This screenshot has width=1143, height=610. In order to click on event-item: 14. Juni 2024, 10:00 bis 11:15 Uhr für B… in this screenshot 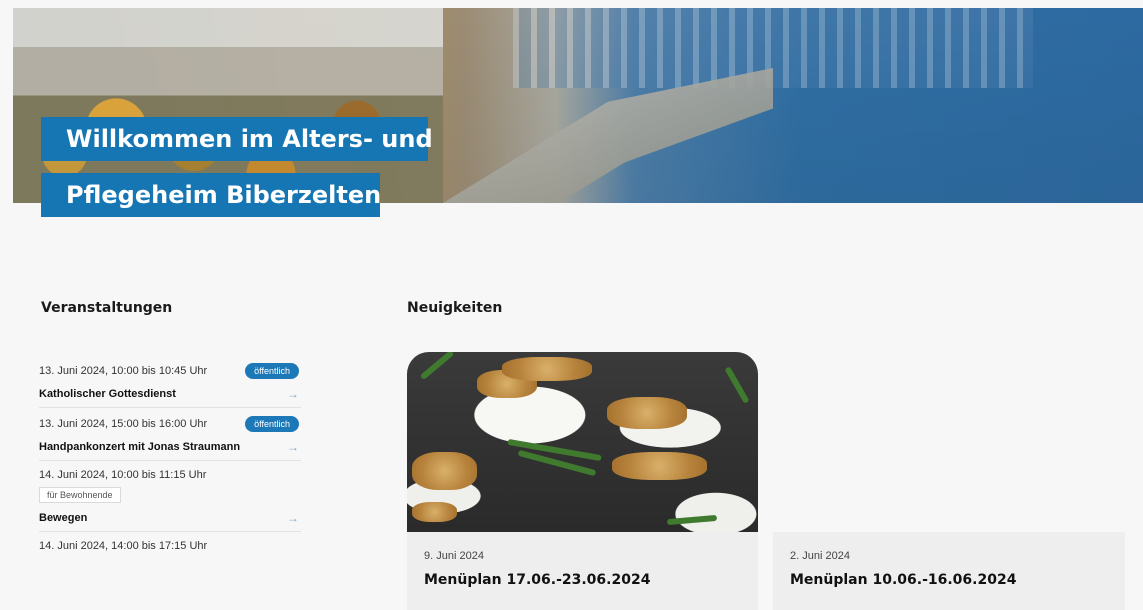, I will do `click(170, 496)`.